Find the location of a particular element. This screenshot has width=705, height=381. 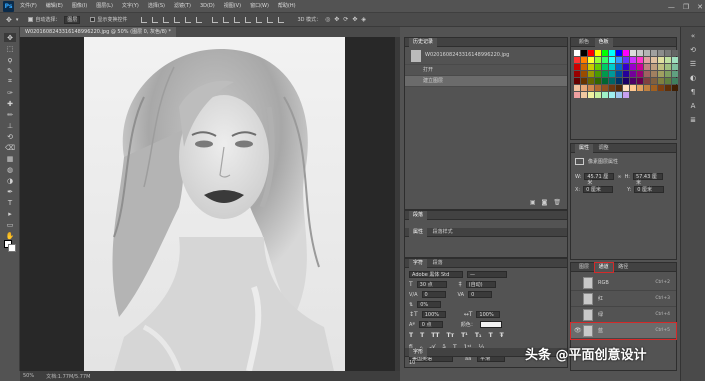

tab-adjustments: 调整 is located at coordinates (604, 148).